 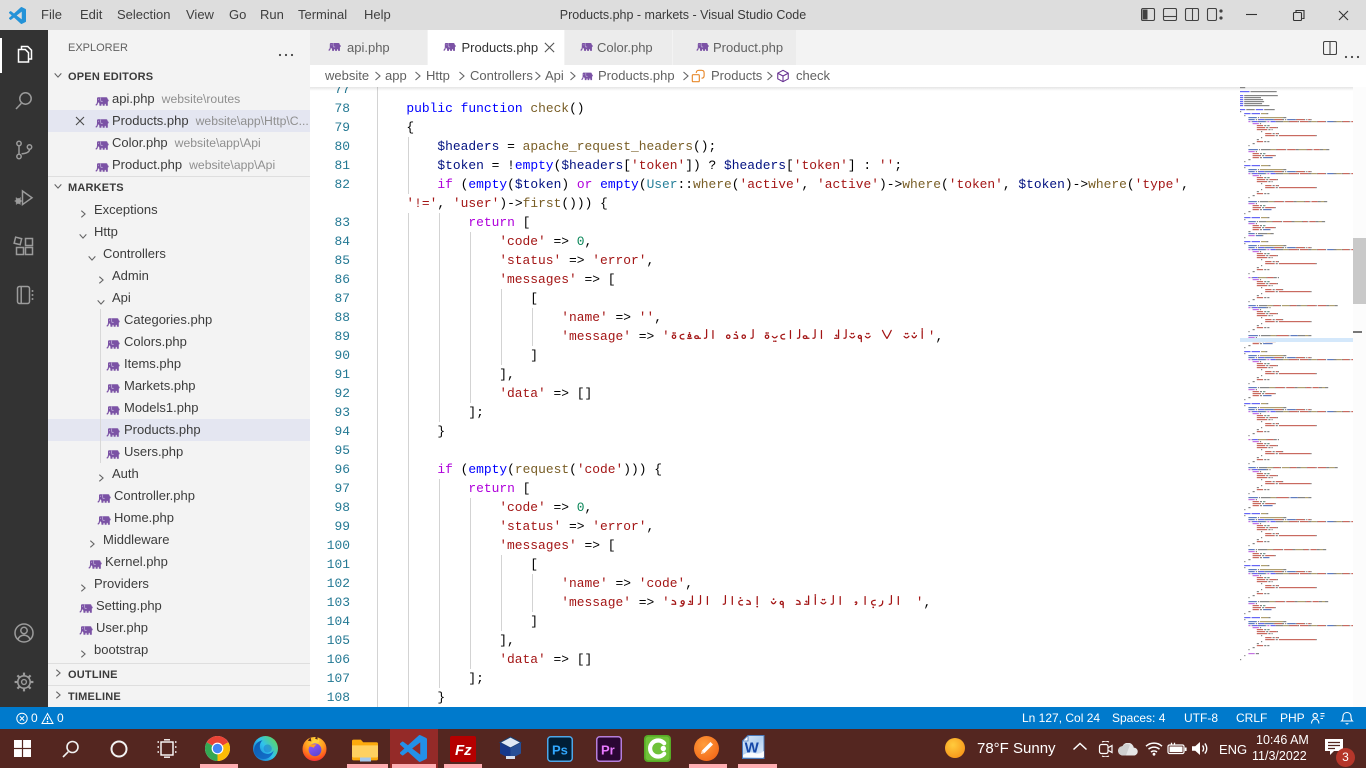 I want to click on svg-text: W, so click(x=752, y=748).